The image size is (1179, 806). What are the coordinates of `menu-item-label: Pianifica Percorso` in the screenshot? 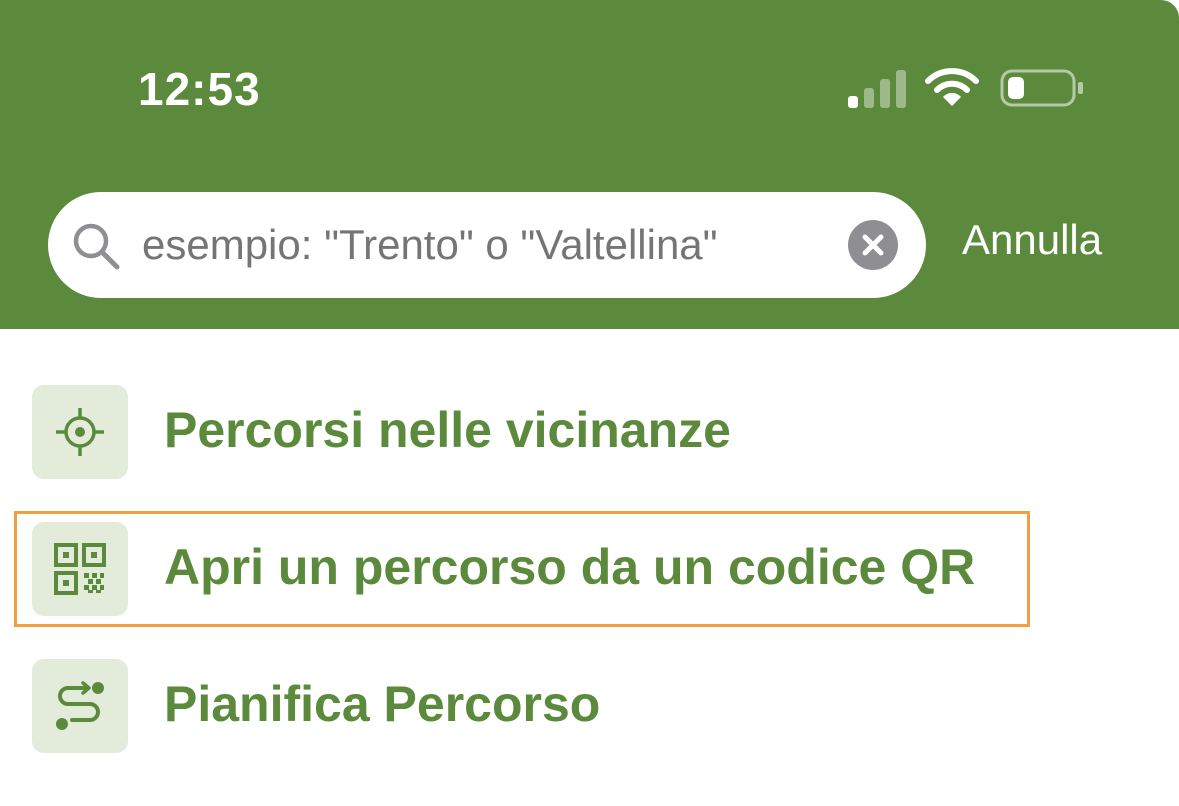 It's located at (382, 704).